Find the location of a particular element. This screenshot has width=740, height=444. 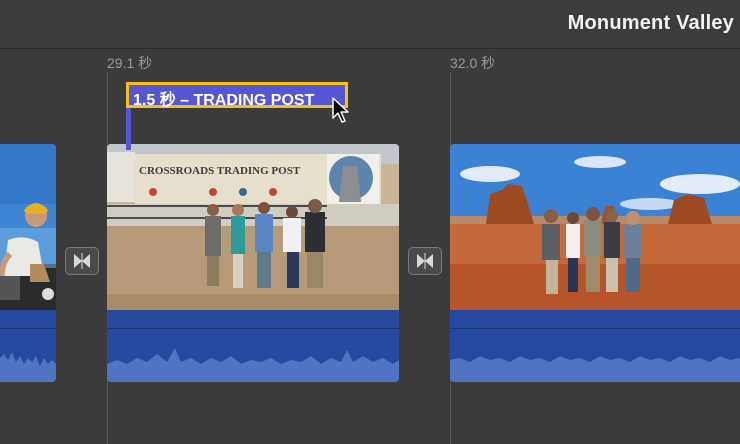

title-clip-label: 1.5 秒 – TRADING POST is located at coordinates (224, 100).